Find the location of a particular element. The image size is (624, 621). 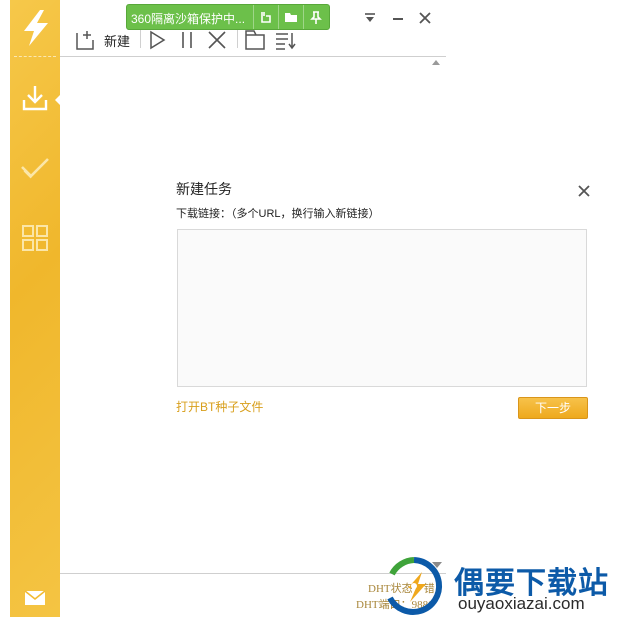

sort-list-icon is located at coordinates (285, 40).